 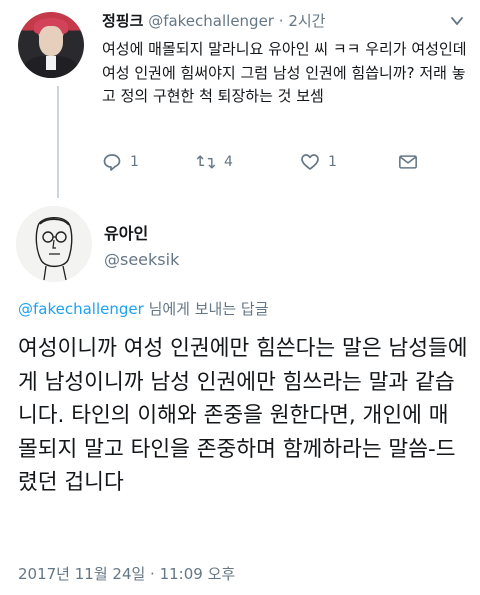 What do you see at coordinates (126, 232) in the screenshot?
I see `display-name: 유아인` at bounding box center [126, 232].